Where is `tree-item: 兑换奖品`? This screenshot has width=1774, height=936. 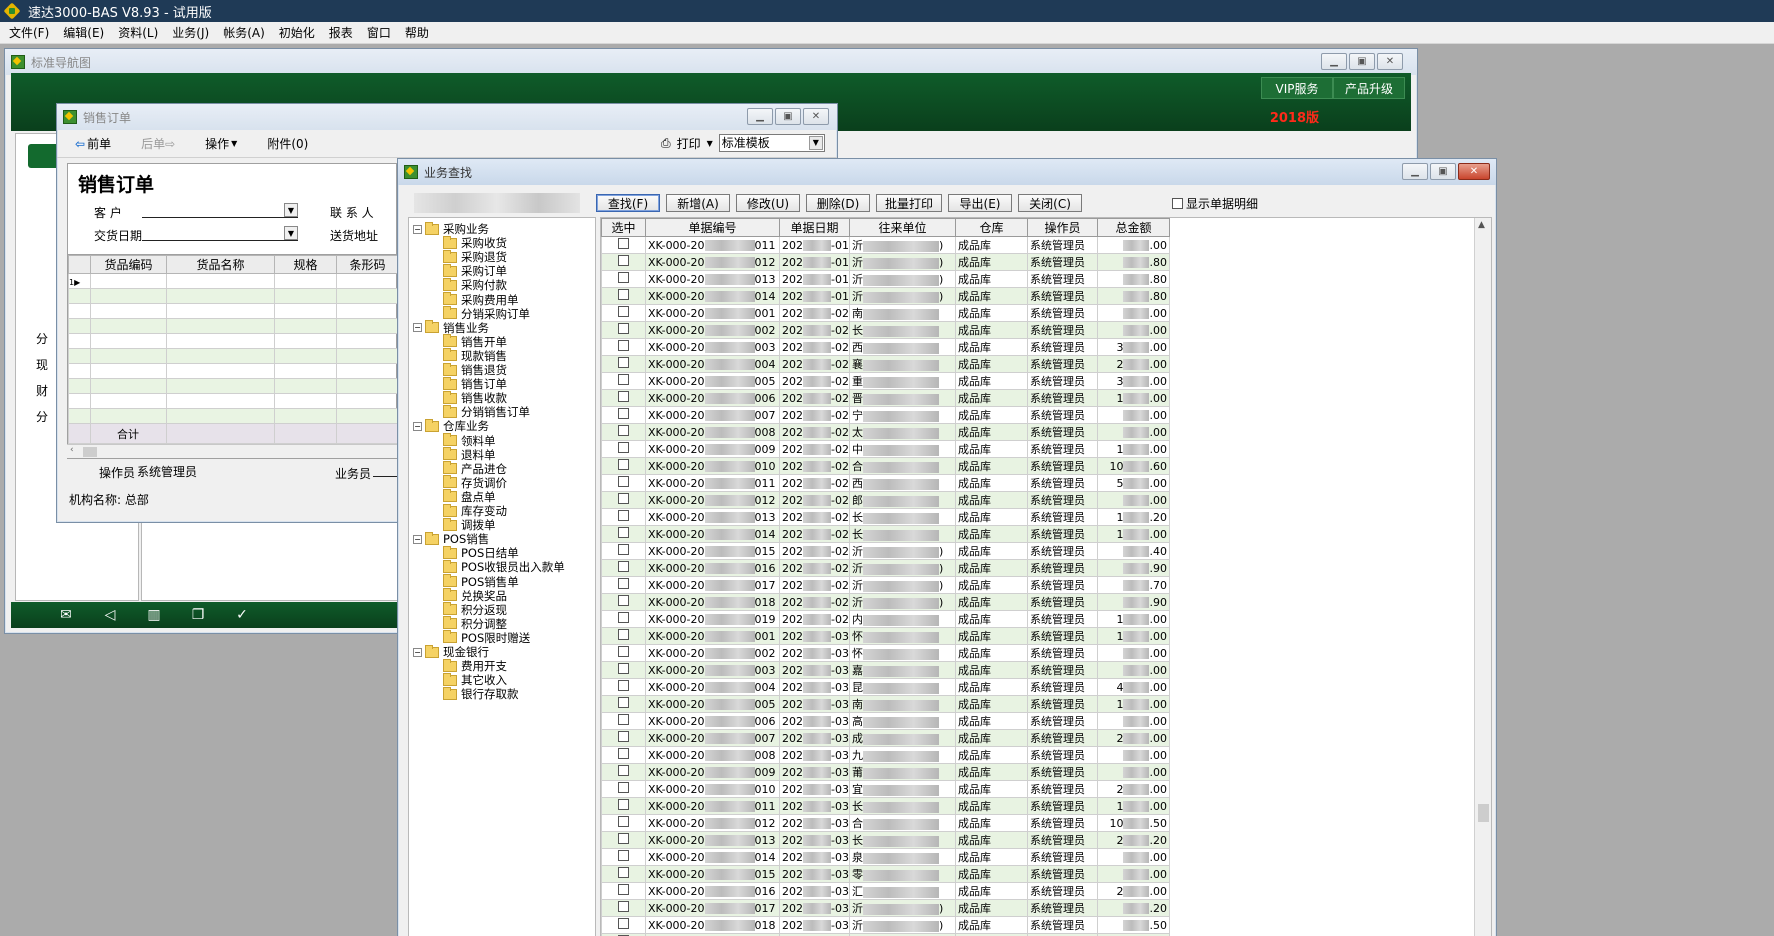 tree-item: 兑换奖品 is located at coordinates (475, 595).